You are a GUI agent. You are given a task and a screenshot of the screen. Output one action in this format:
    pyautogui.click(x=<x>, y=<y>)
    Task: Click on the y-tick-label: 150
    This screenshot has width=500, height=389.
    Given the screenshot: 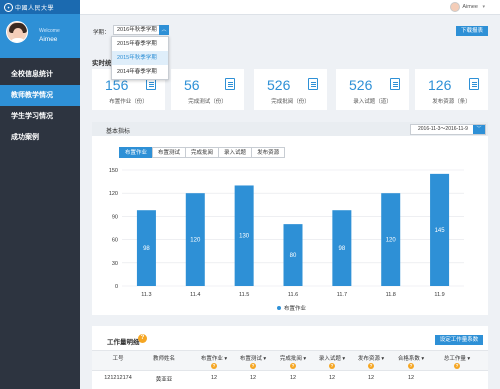 What is the action you would take?
    pyautogui.click(x=113, y=171)
    